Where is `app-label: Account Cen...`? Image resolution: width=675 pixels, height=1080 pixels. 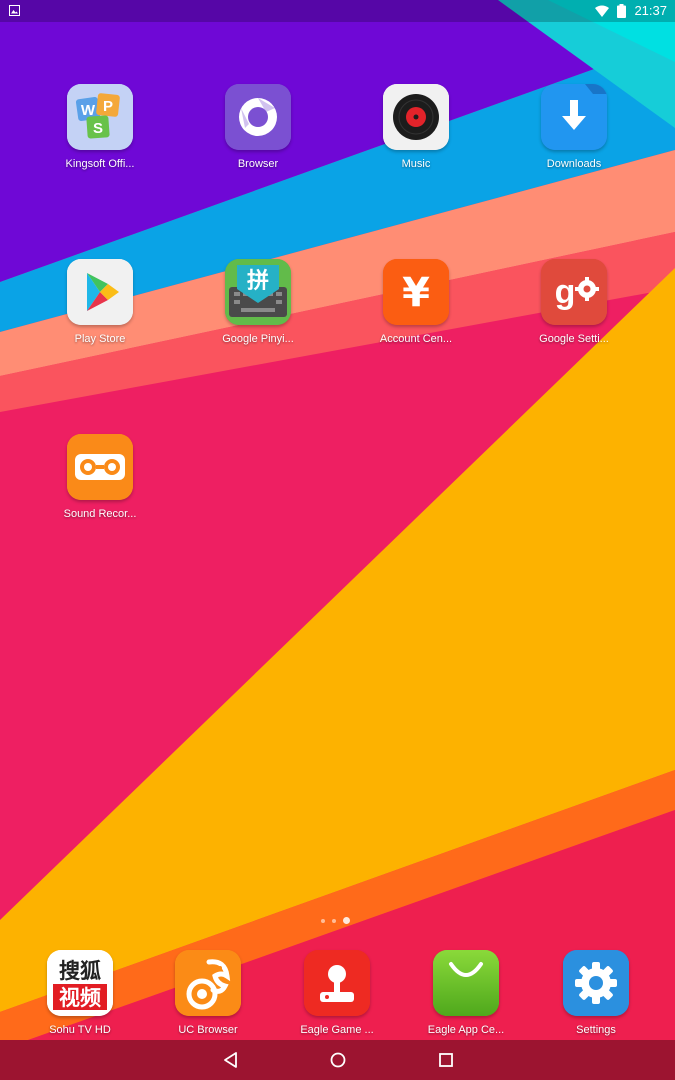 app-label: Account Cen... is located at coordinates (416, 339).